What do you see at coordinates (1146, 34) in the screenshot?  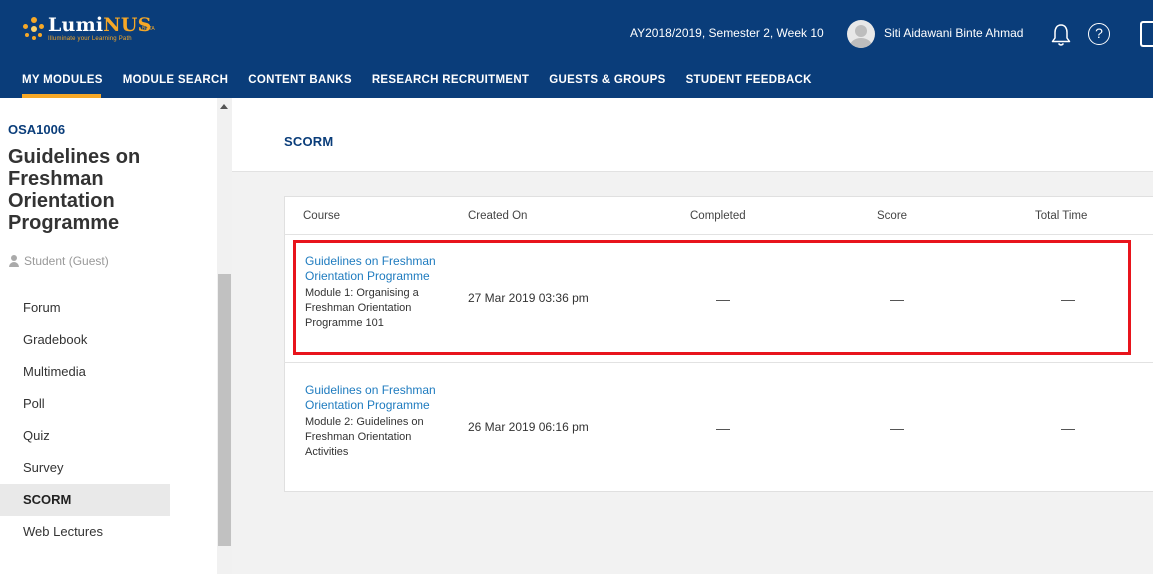 I see `panel-toggle-icon` at bounding box center [1146, 34].